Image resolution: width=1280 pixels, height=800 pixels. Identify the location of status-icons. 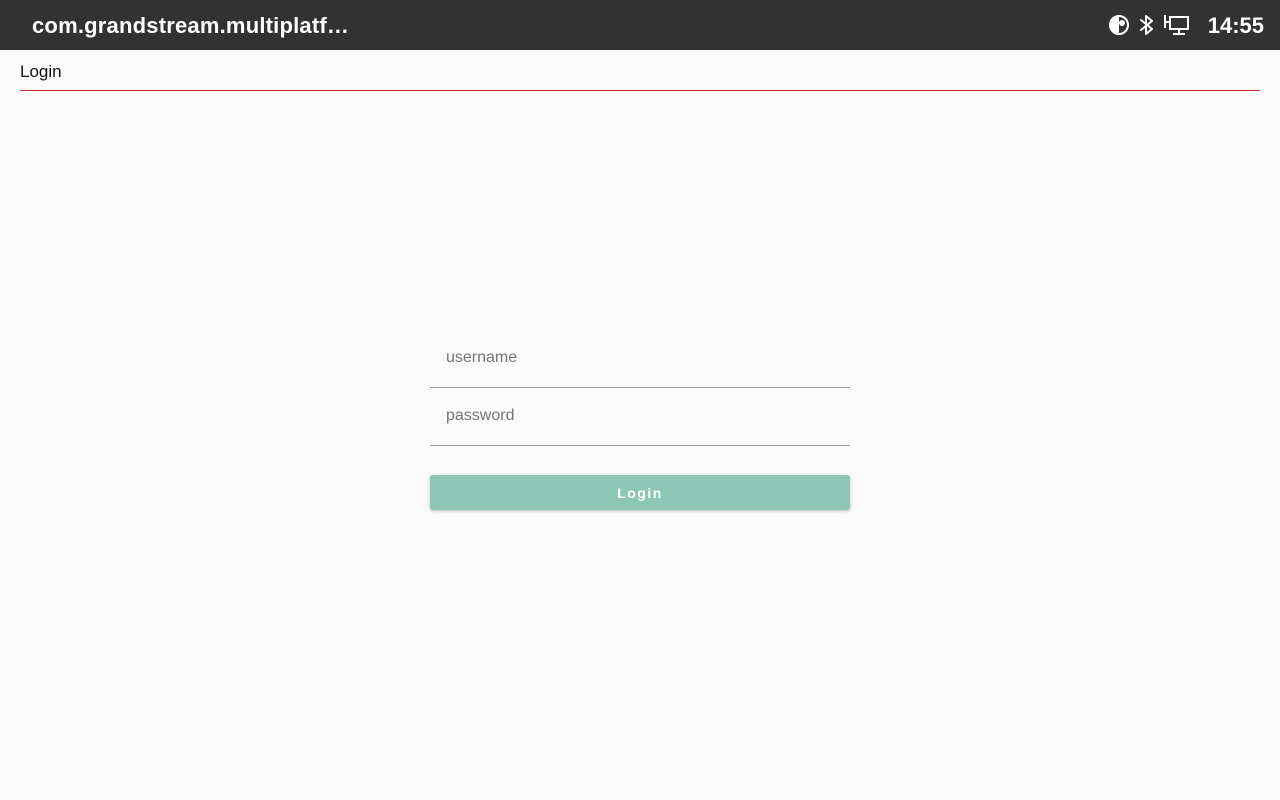
(1149, 25).